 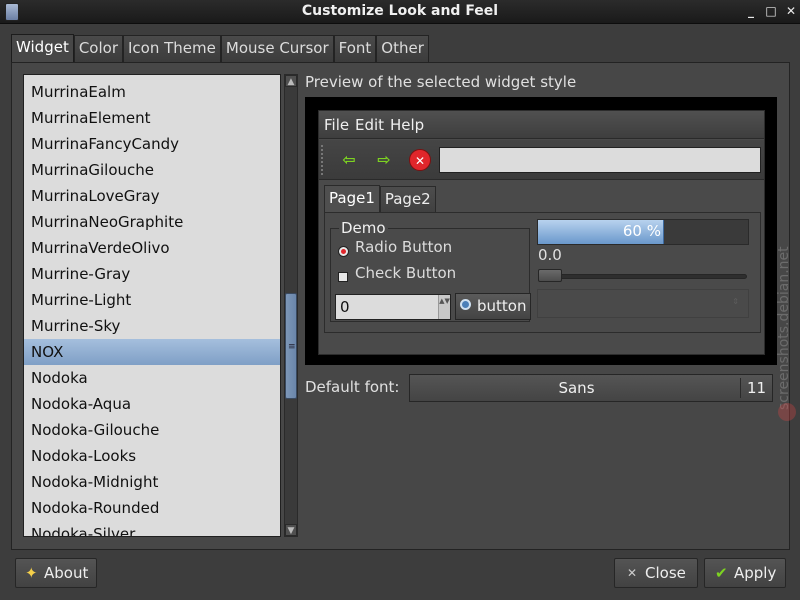 What do you see at coordinates (324, 160) in the screenshot?
I see `toolbar-handle` at bounding box center [324, 160].